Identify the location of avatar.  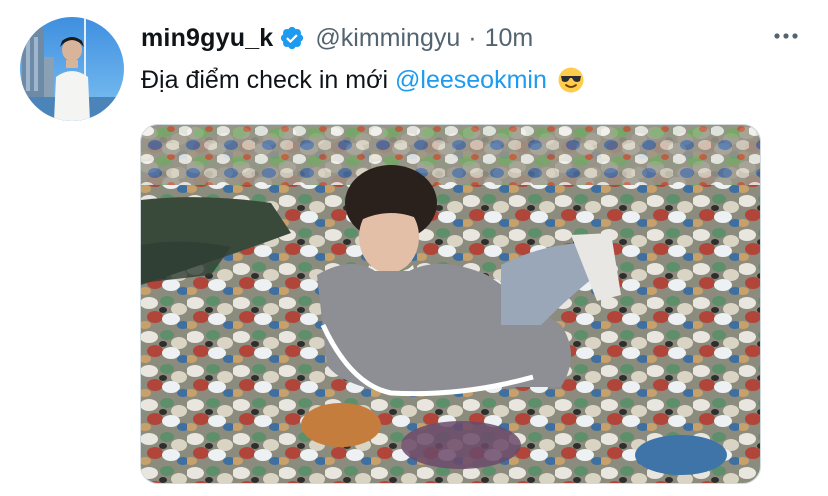
(72, 69).